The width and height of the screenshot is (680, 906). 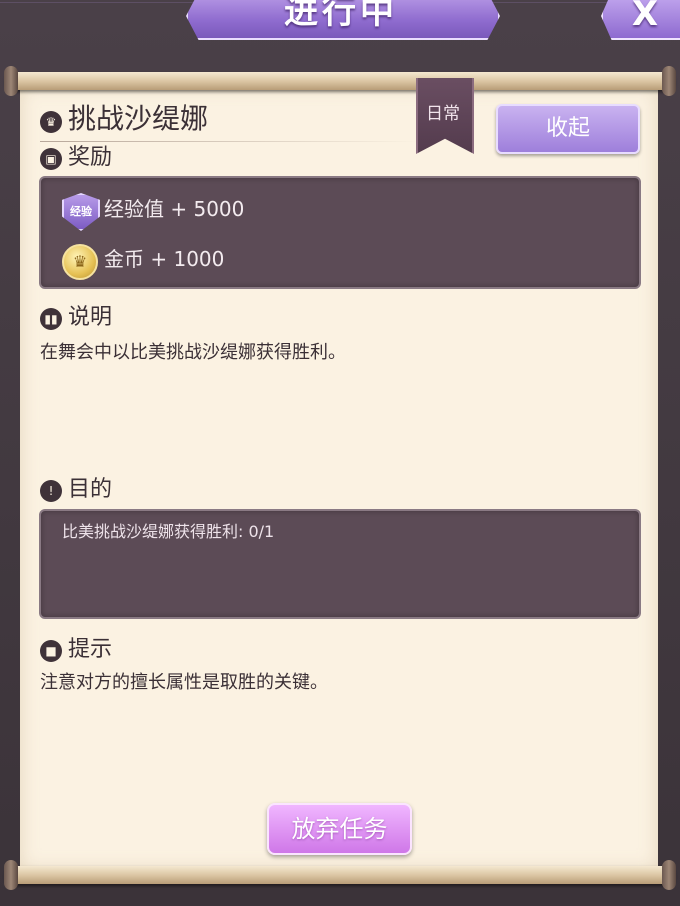 I want to click on description-text: 在舞会中以比美挑战沙缇娜获得胜利。, so click(x=193, y=352).